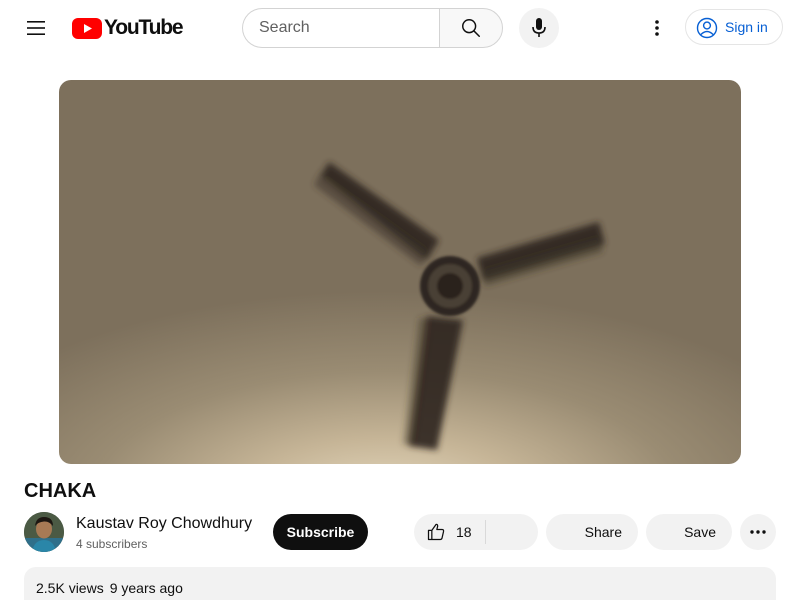 The image size is (800, 600). Describe the element at coordinates (349, 28) in the screenshot. I see `search-input` at that location.